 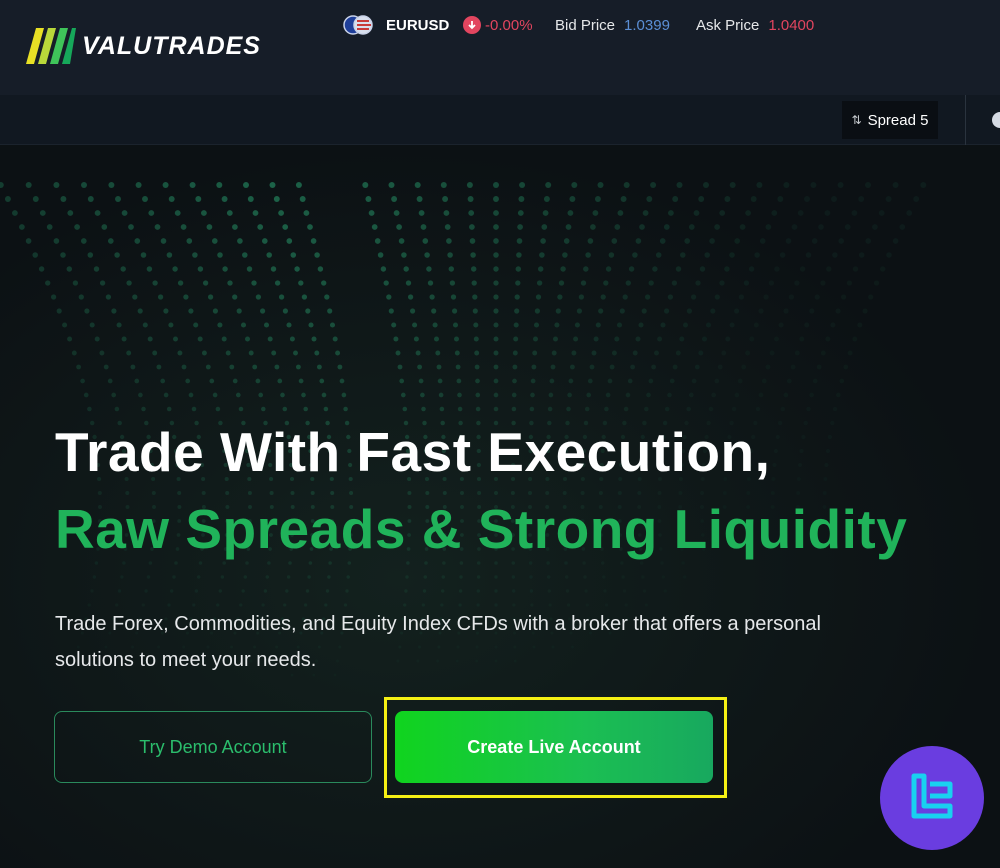 What do you see at coordinates (965, 120) in the screenshot?
I see `ticker-divider` at bounding box center [965, 120].